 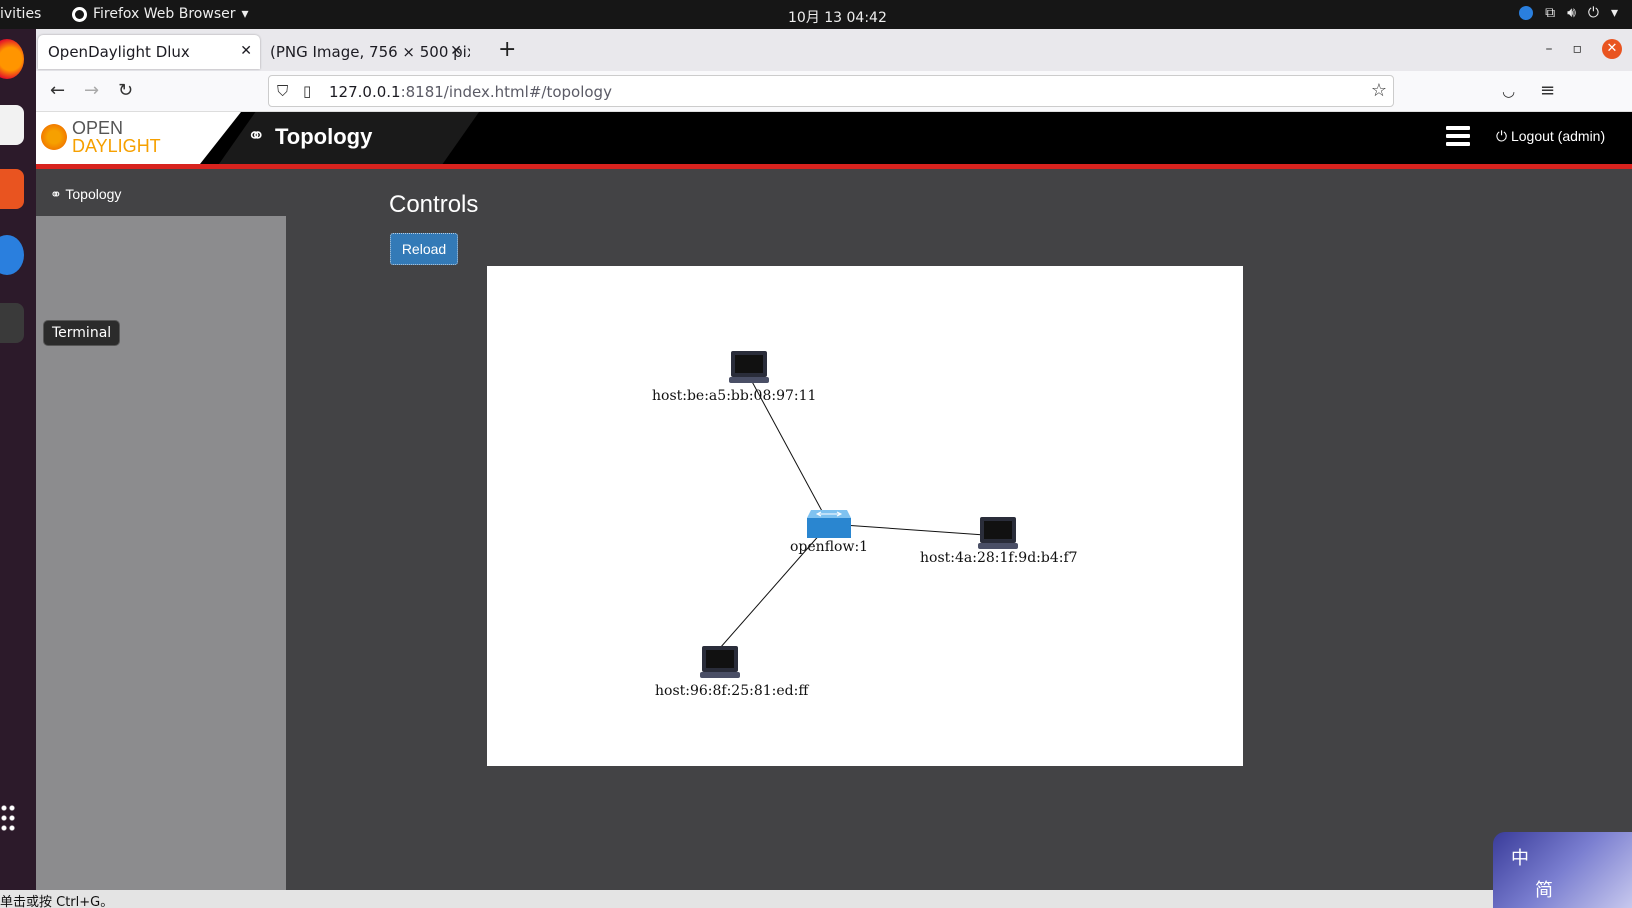 I want to click on url-path: :8181/index.html#/topology, so click(x=506, y=92).